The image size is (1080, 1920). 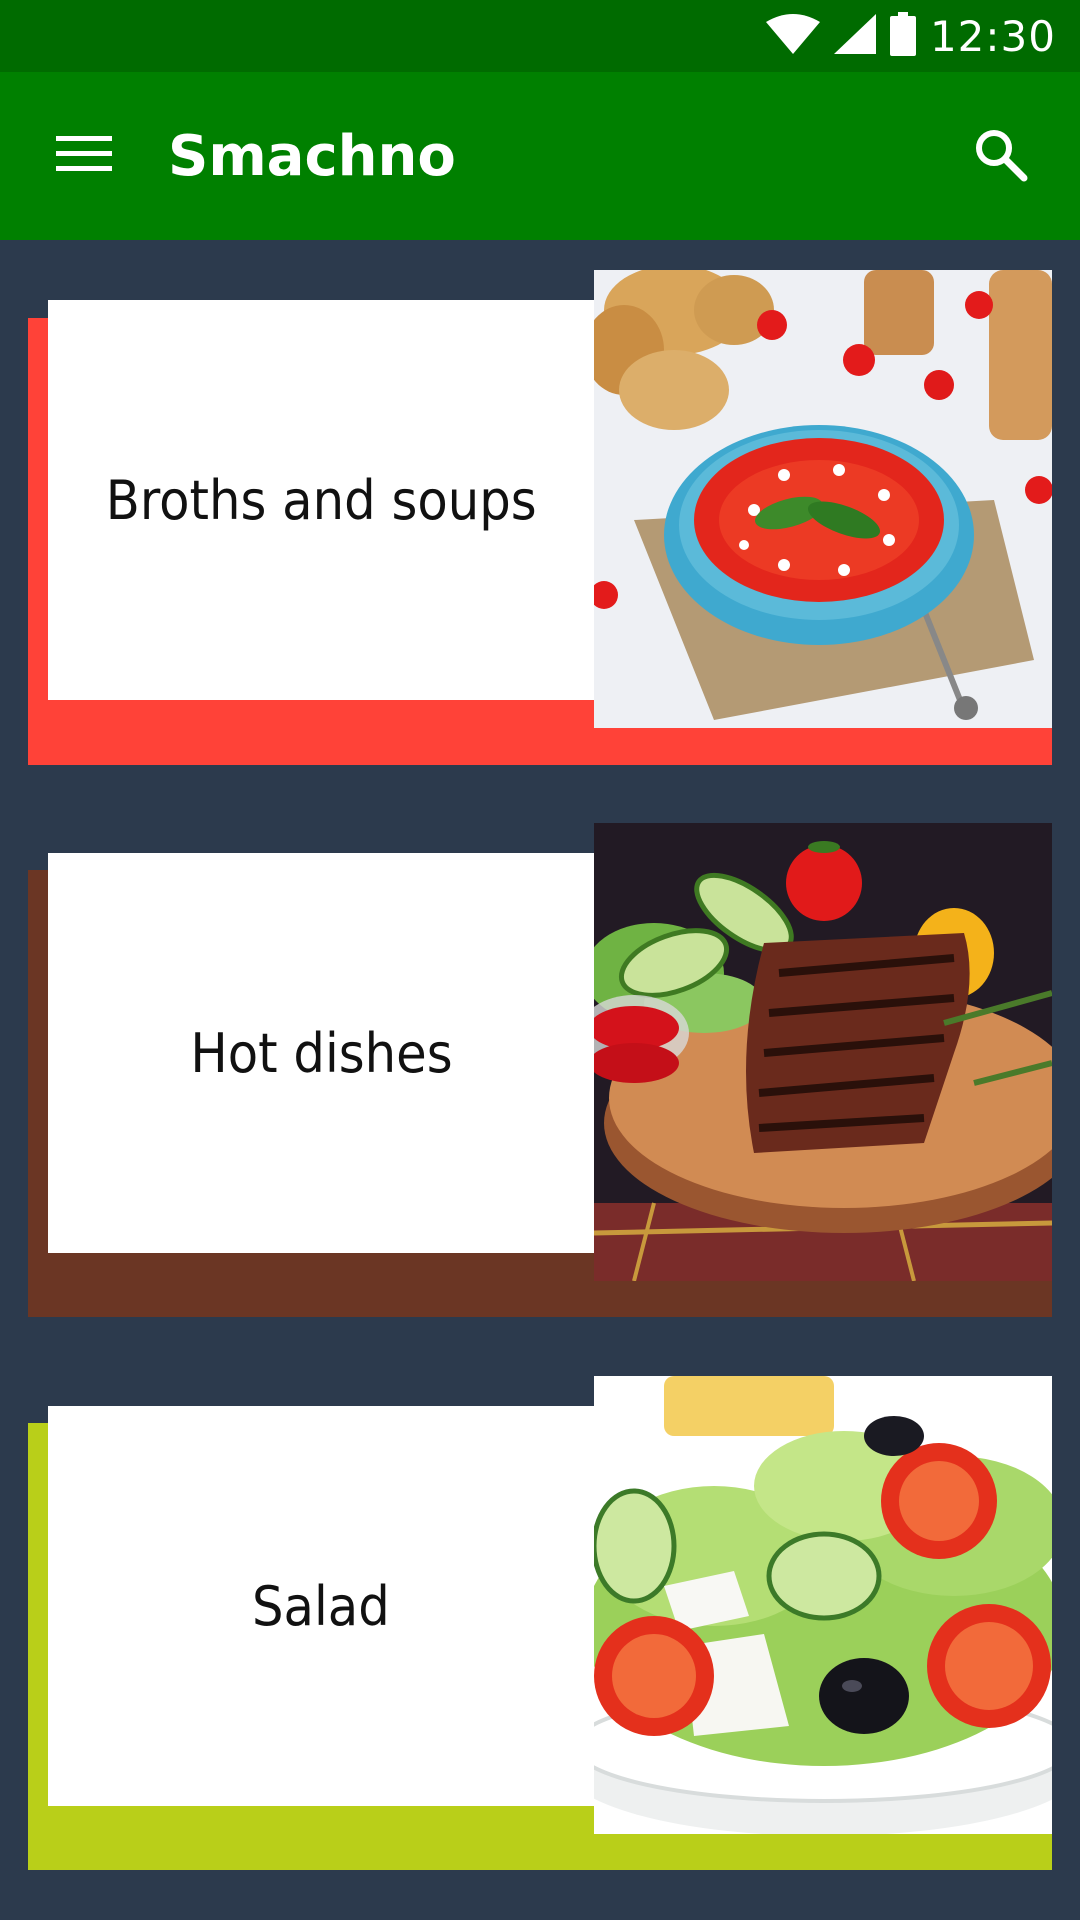 I want to click on card-label-box: Salad, so click(x=321, y=1606).